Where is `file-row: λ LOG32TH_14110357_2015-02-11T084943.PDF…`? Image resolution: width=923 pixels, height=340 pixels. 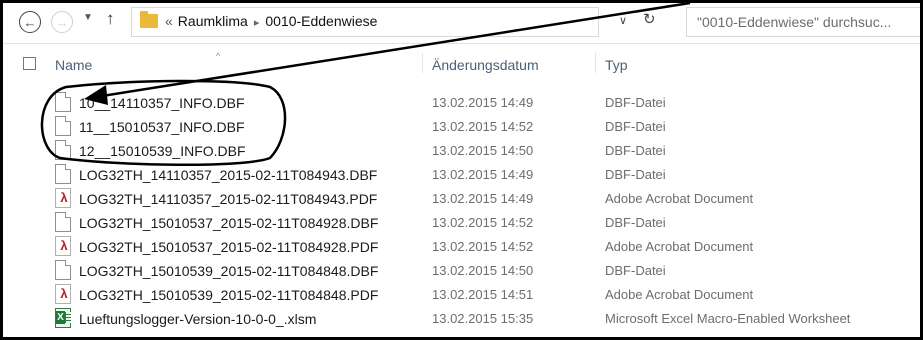
file-row: λ LOG32TH_14110357_2015-02-11T084943.PDF… is located at coordinates (461, 199).